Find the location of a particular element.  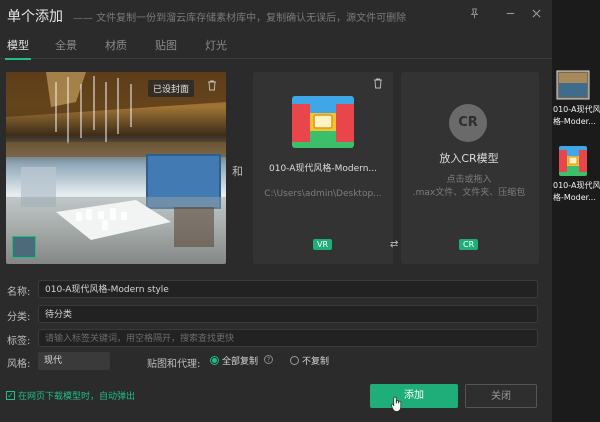

copy-all-label: 全部复制 is located at coordinates (240, 360).